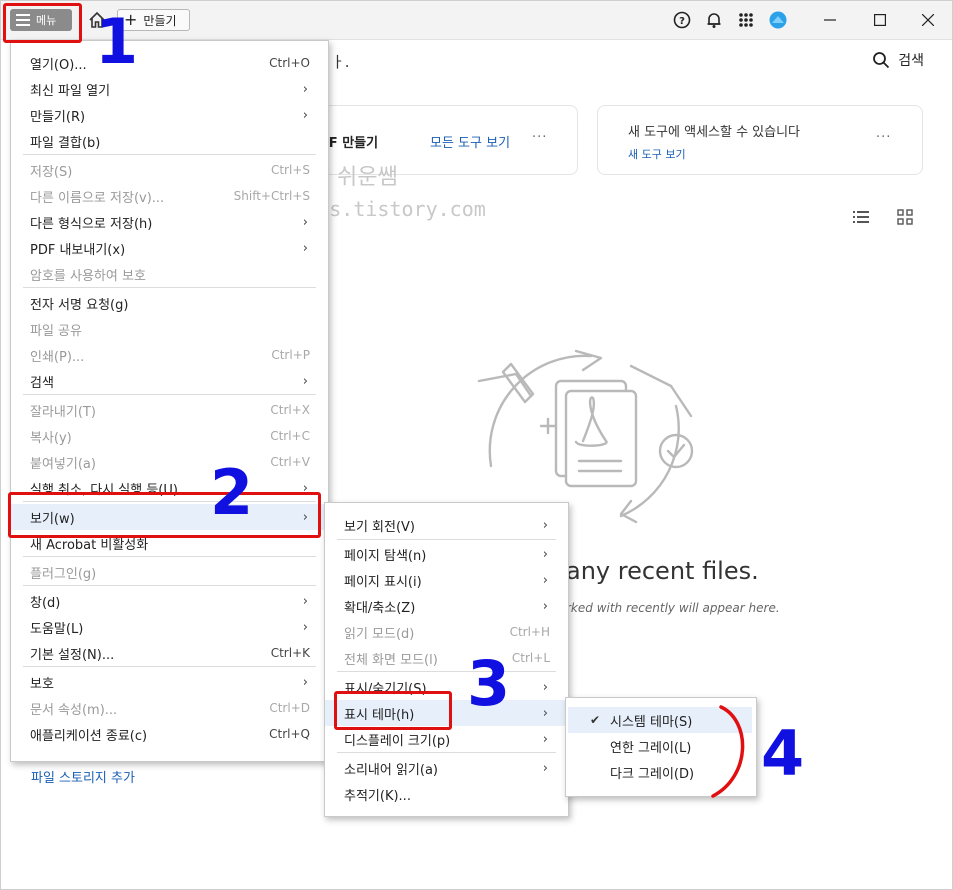 The height and width of the screenshot is (890, 953). I want to click on header-search-button: 검색, so click(898, 60).